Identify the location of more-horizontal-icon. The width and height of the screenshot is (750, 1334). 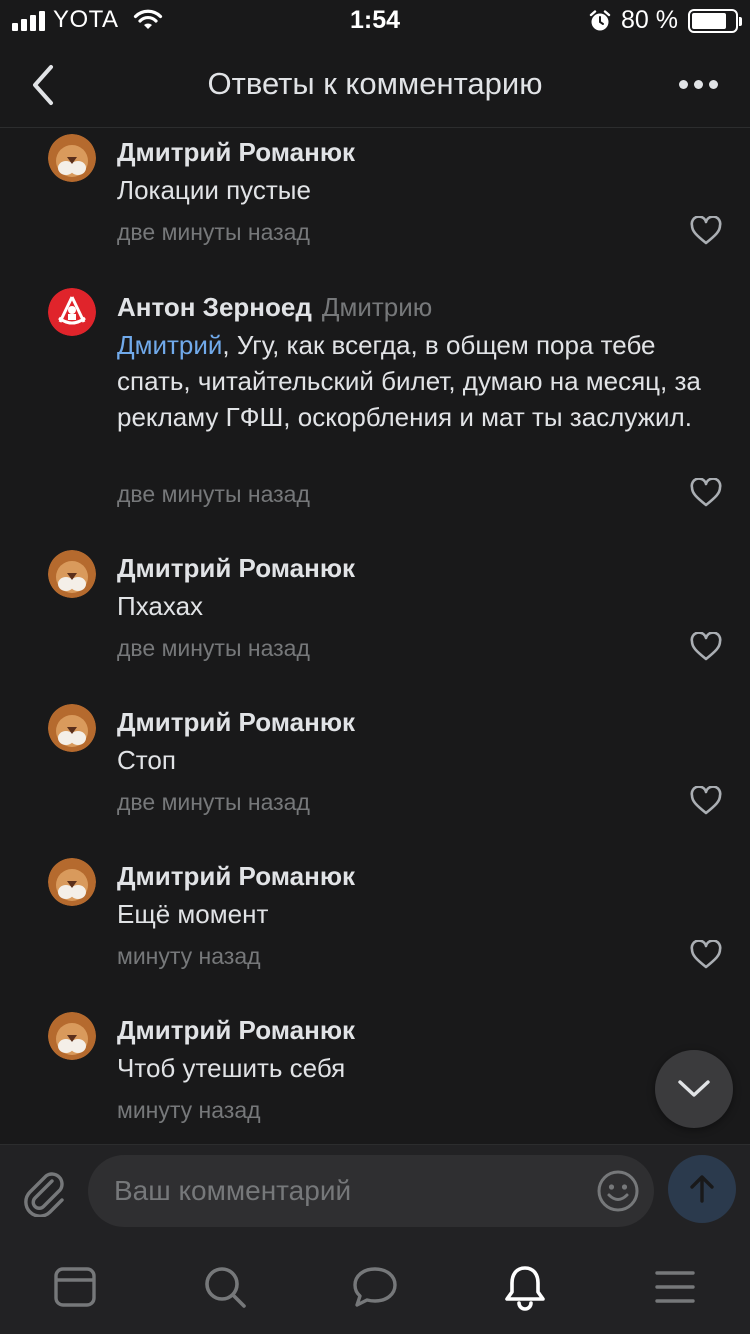
(683, 84).